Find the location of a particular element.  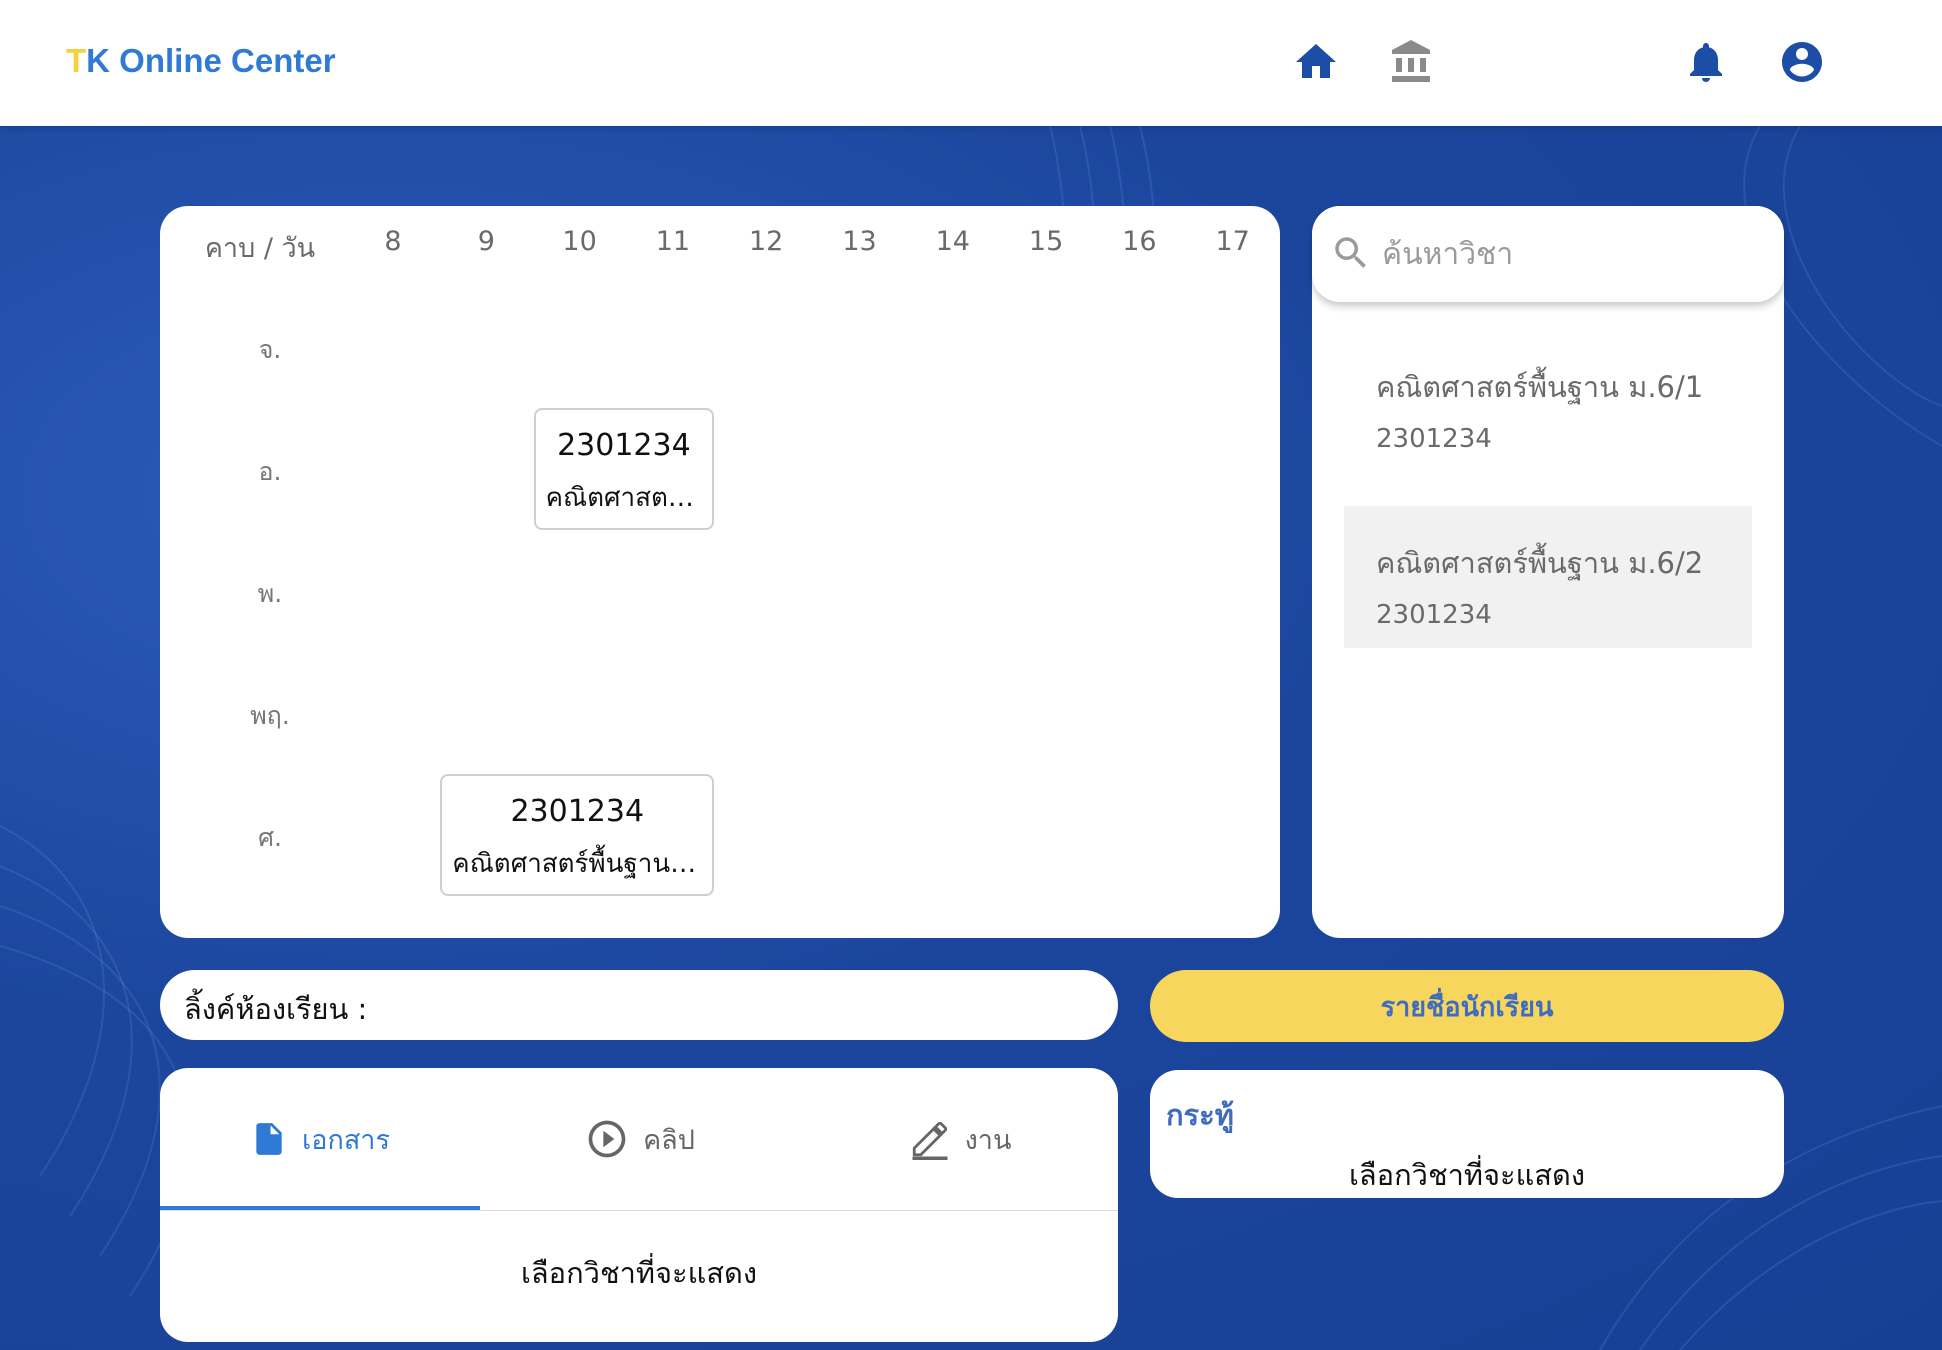

subject-item-name: คณิตศาสตร์พื้นฐาน ม.6/2 is located at coordinates (1540, 563).